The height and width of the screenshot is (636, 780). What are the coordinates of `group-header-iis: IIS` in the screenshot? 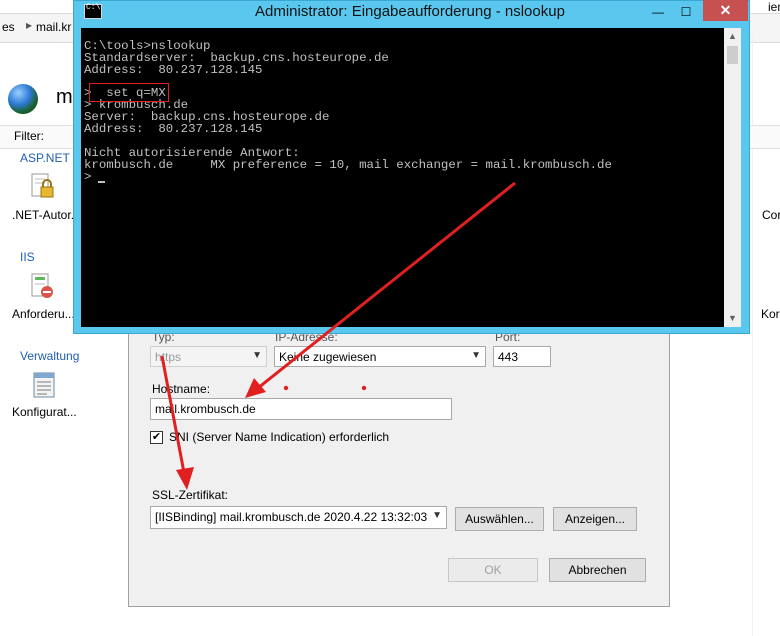 It's located at (27, 257).